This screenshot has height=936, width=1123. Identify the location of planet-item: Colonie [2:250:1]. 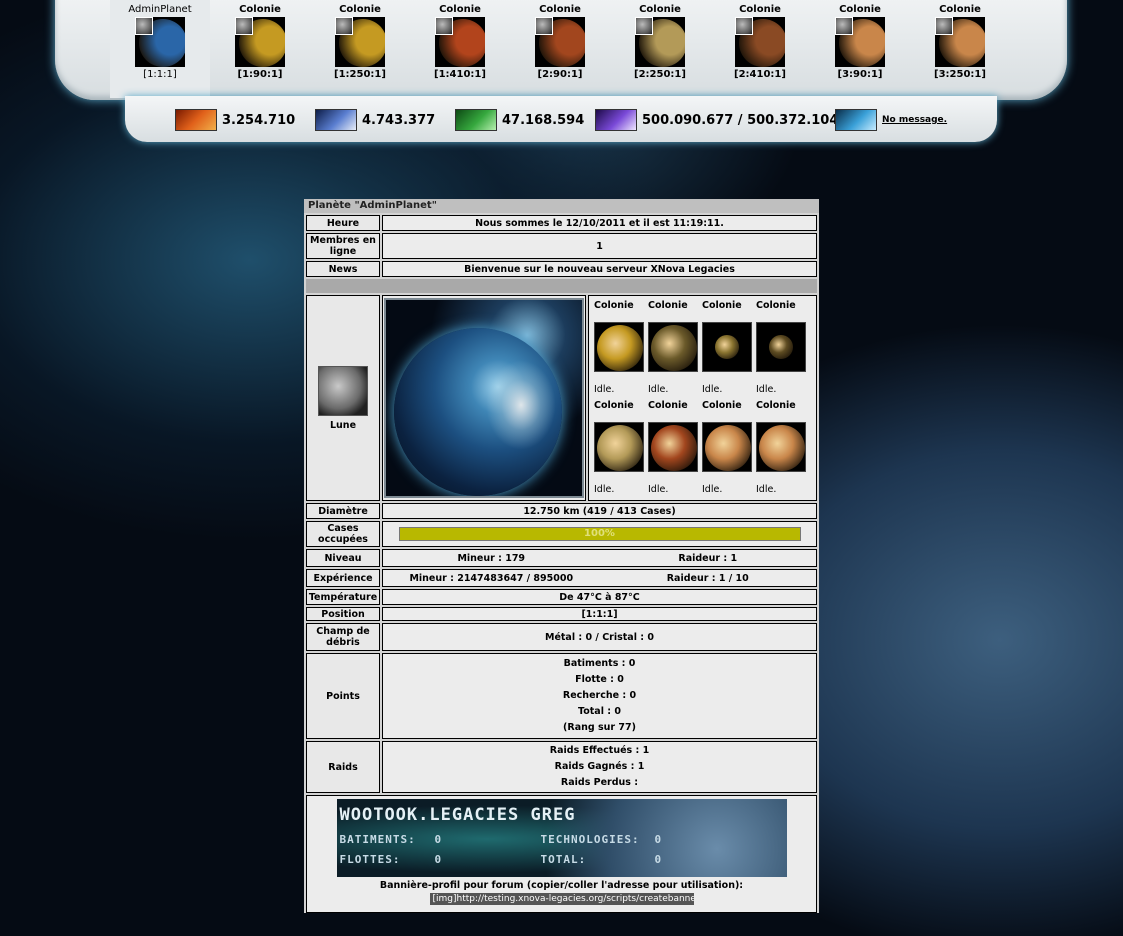
(660, 49).